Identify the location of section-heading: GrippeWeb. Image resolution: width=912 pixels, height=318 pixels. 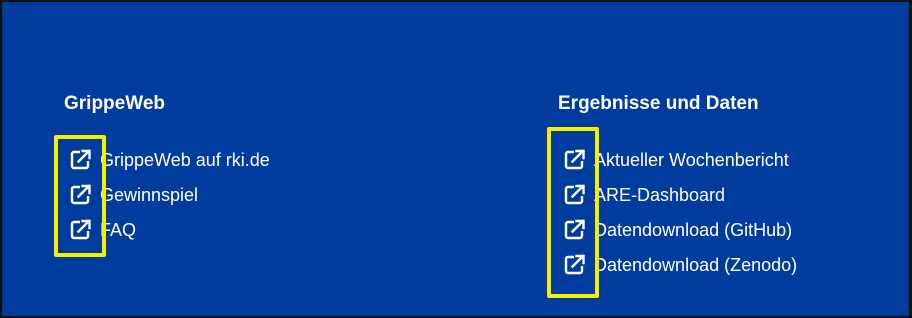
(114, 103).